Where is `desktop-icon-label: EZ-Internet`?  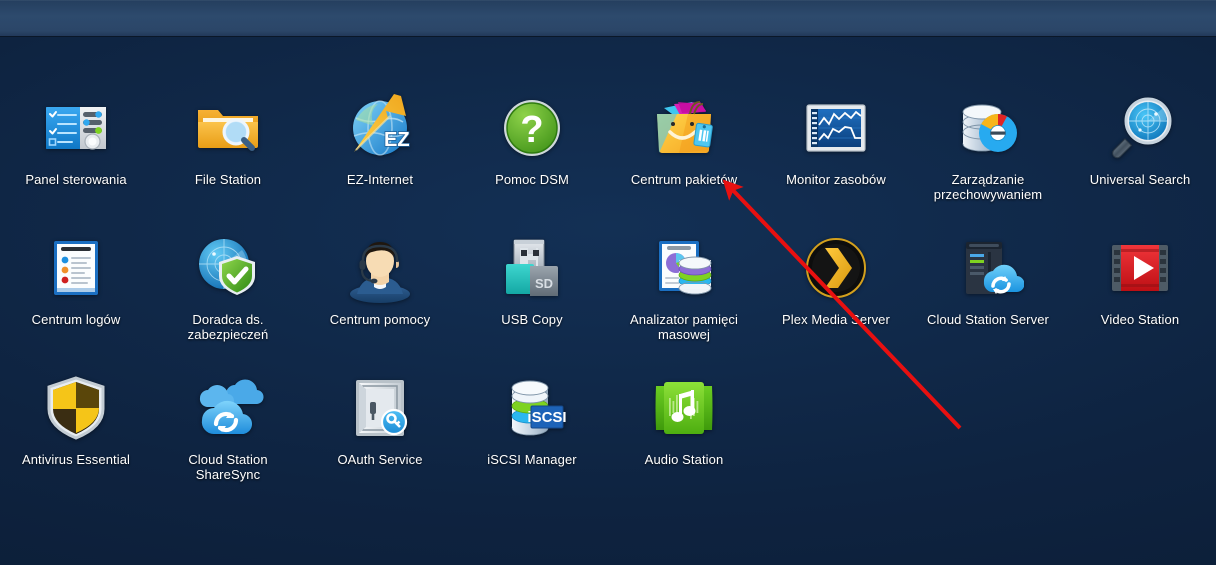
desktop-icon-label: EZ-Internet is located at coordinates (380, 179).